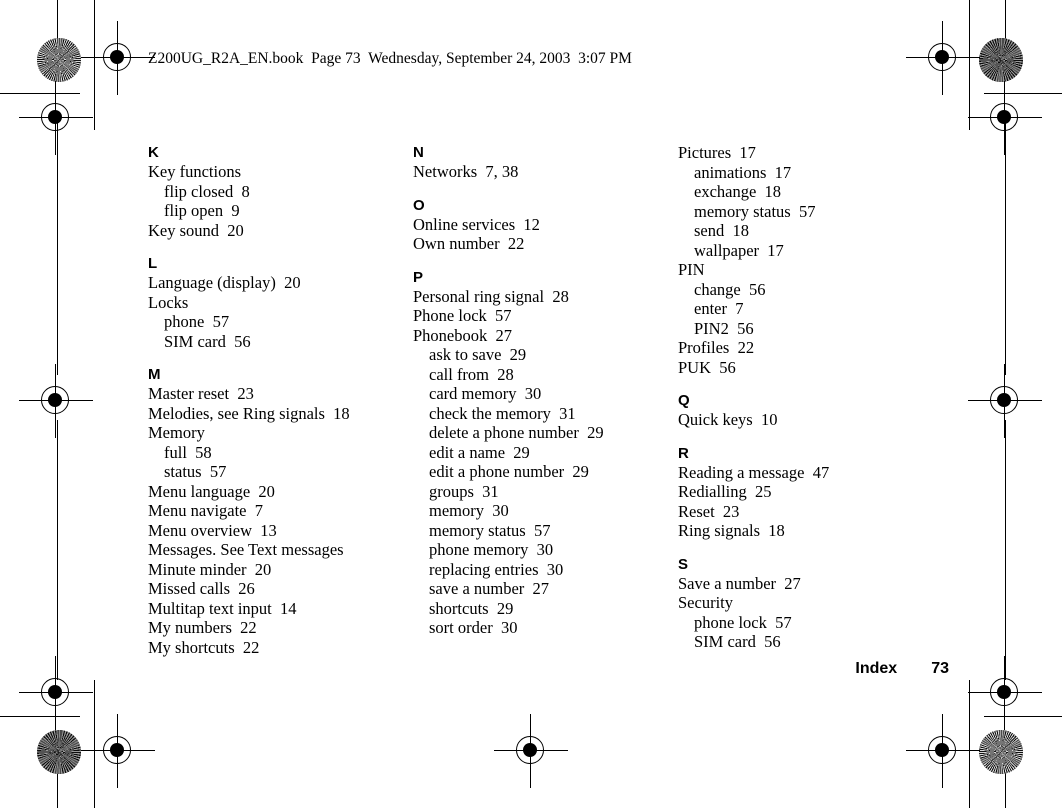  I want to click on index-subentry: status 57, so click(195, 471).